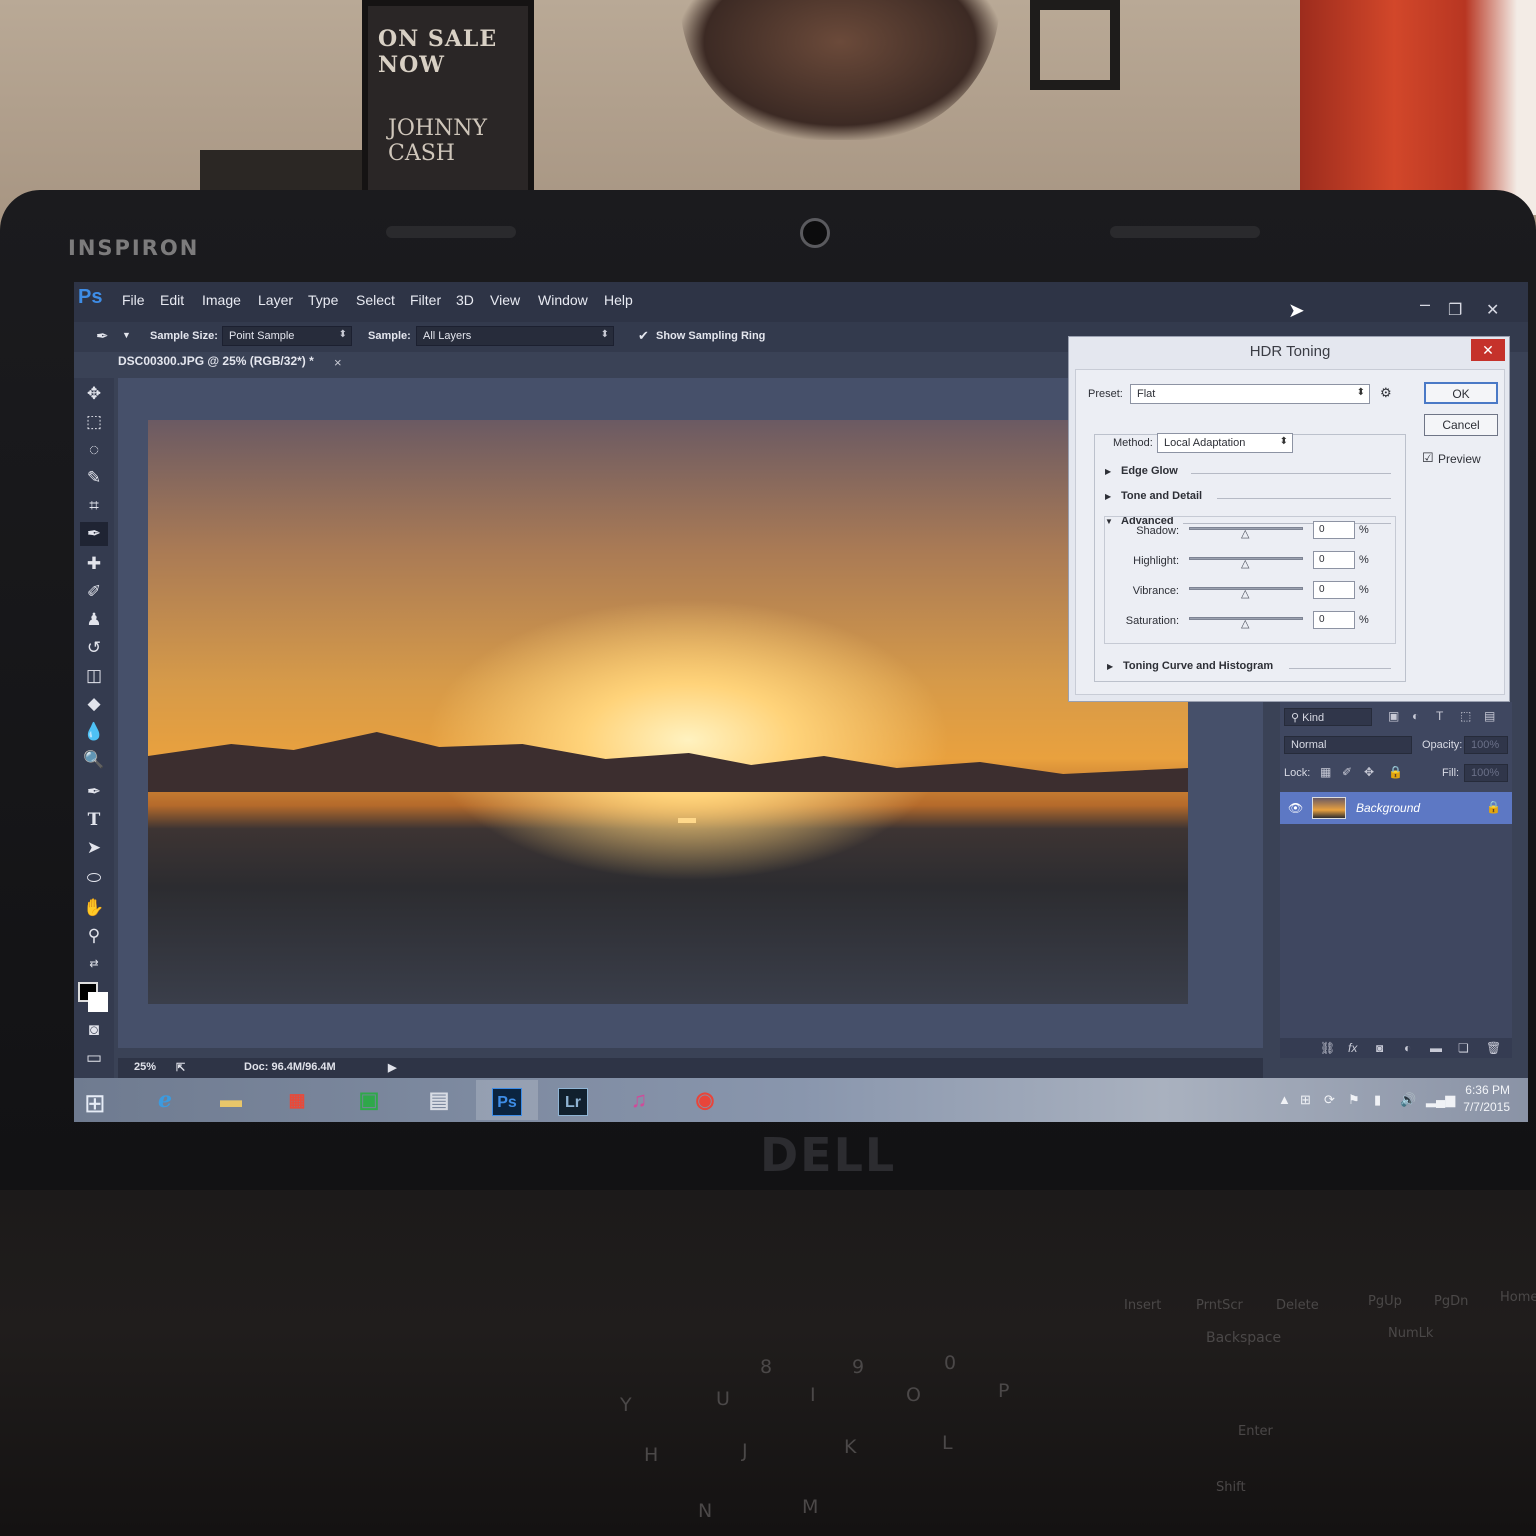 This screenshot has height=1536, width=1536. Describe the element at coordinates (1245, 623) in the screenshot. I see `saturation-slider-thumb: △` at that location.